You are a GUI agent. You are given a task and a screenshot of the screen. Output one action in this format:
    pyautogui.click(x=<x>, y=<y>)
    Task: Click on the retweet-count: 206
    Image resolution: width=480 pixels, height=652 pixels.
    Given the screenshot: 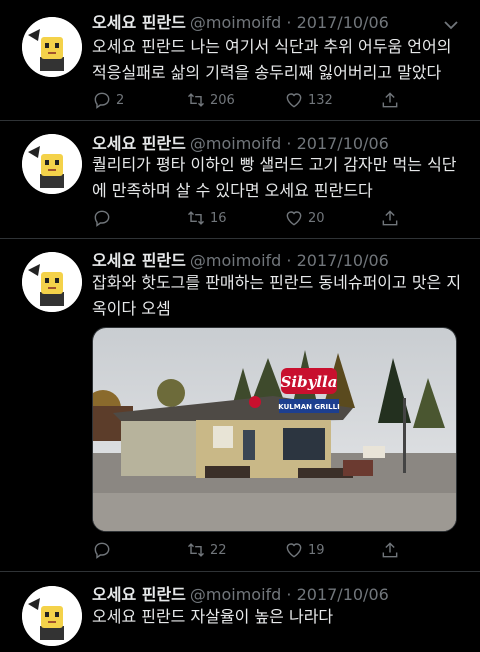 What is the action you would take?
    pyautogui.click(x=222, y=100)
    